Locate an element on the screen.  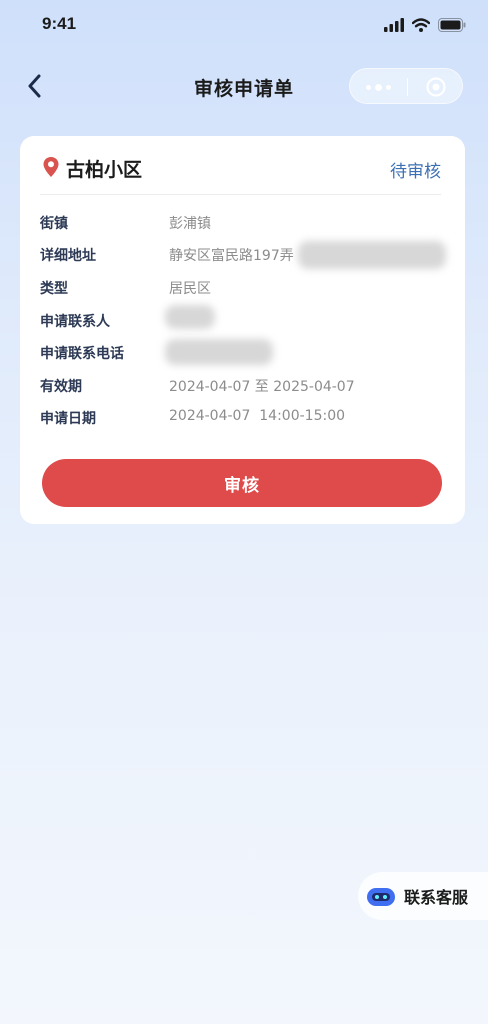
signal-icon is located at coordinates (394, 25).